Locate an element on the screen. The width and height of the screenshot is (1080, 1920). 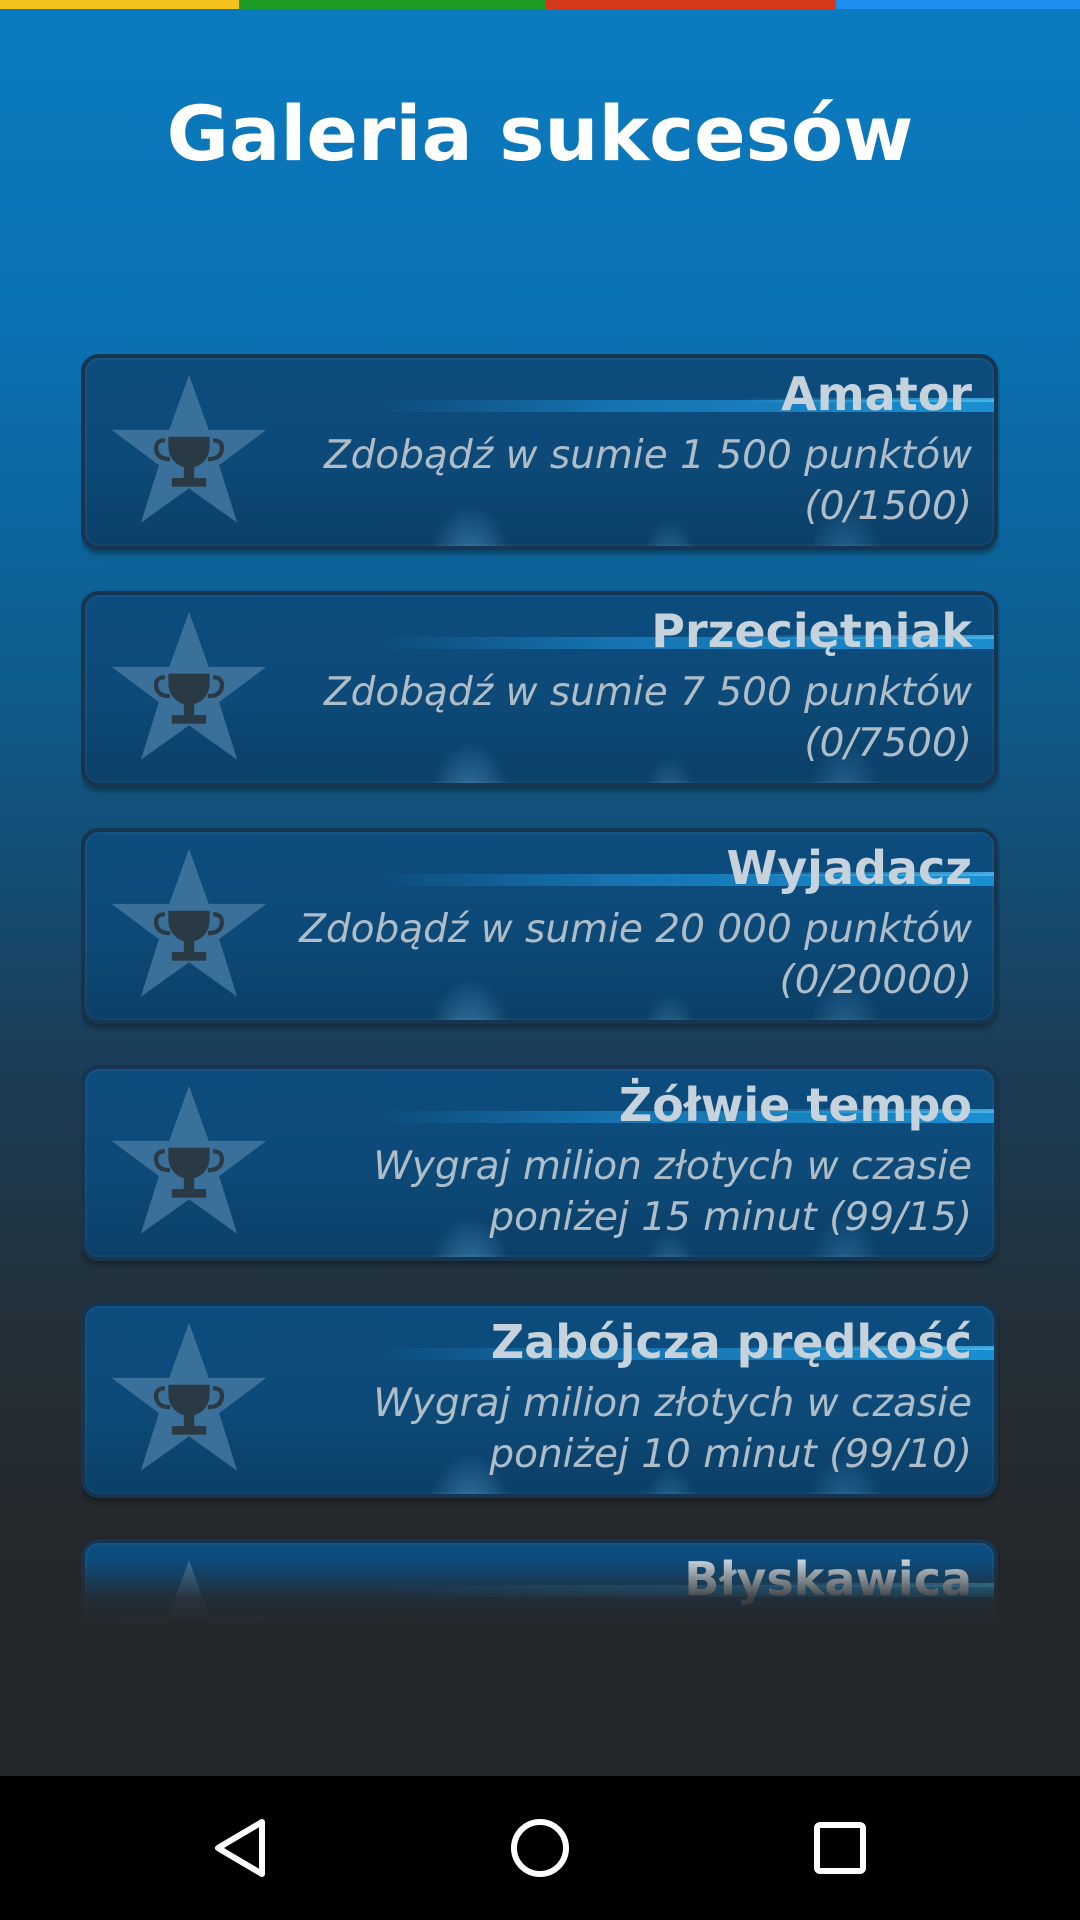
achievement-description: Wygraj milion złotych w czasie is located at coordinates (672, 1636).